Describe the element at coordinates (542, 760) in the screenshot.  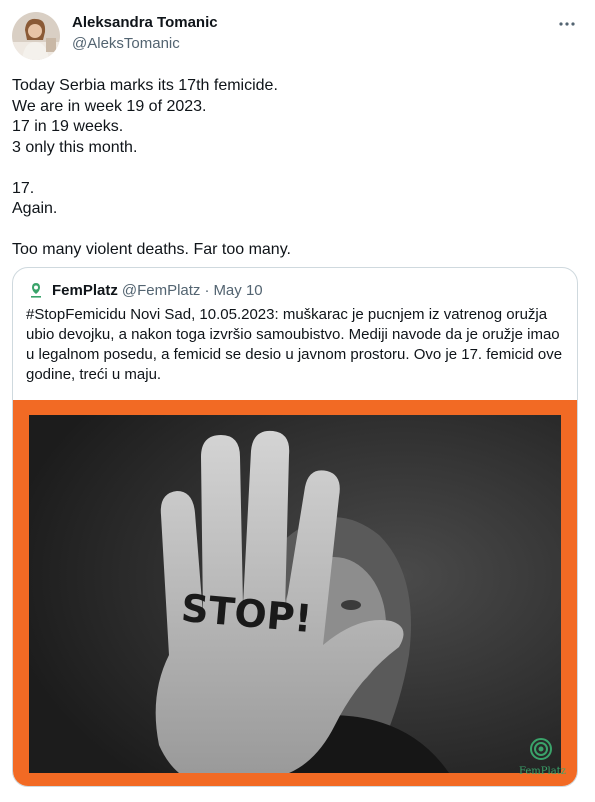
I see `femplatz-logo: FemPlatz` at that location.